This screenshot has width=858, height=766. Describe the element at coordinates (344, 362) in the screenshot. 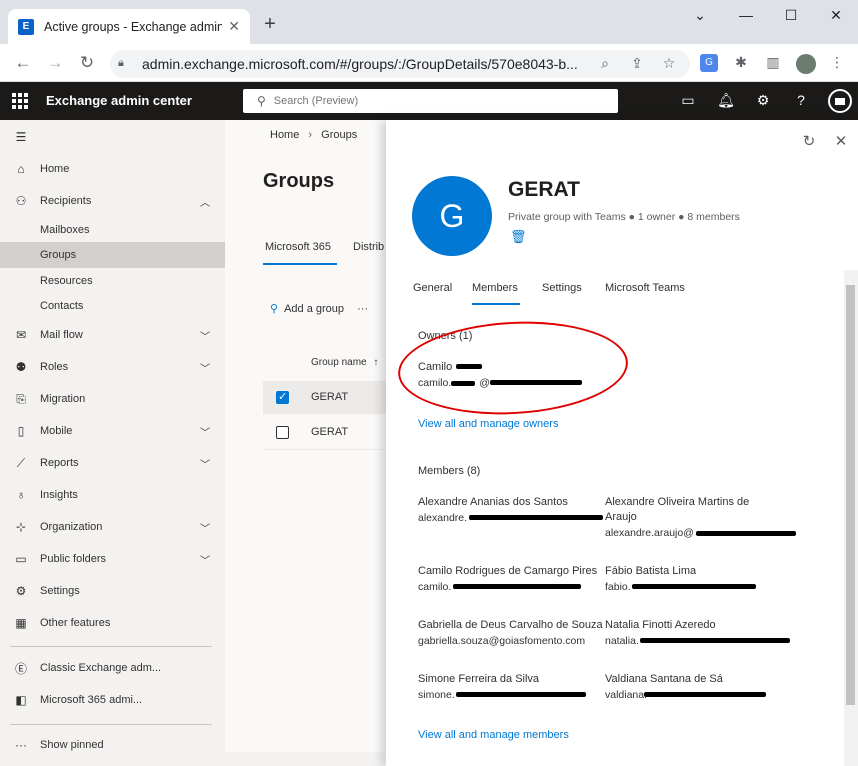

I see `column-header-group-name: Group name ↑` at that location.